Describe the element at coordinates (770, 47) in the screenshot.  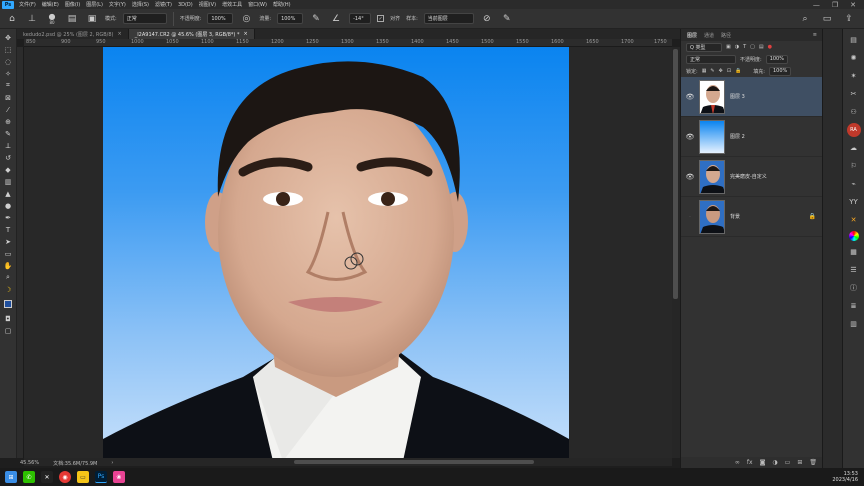
I see `filter-toggle-icon: ●` at that location.